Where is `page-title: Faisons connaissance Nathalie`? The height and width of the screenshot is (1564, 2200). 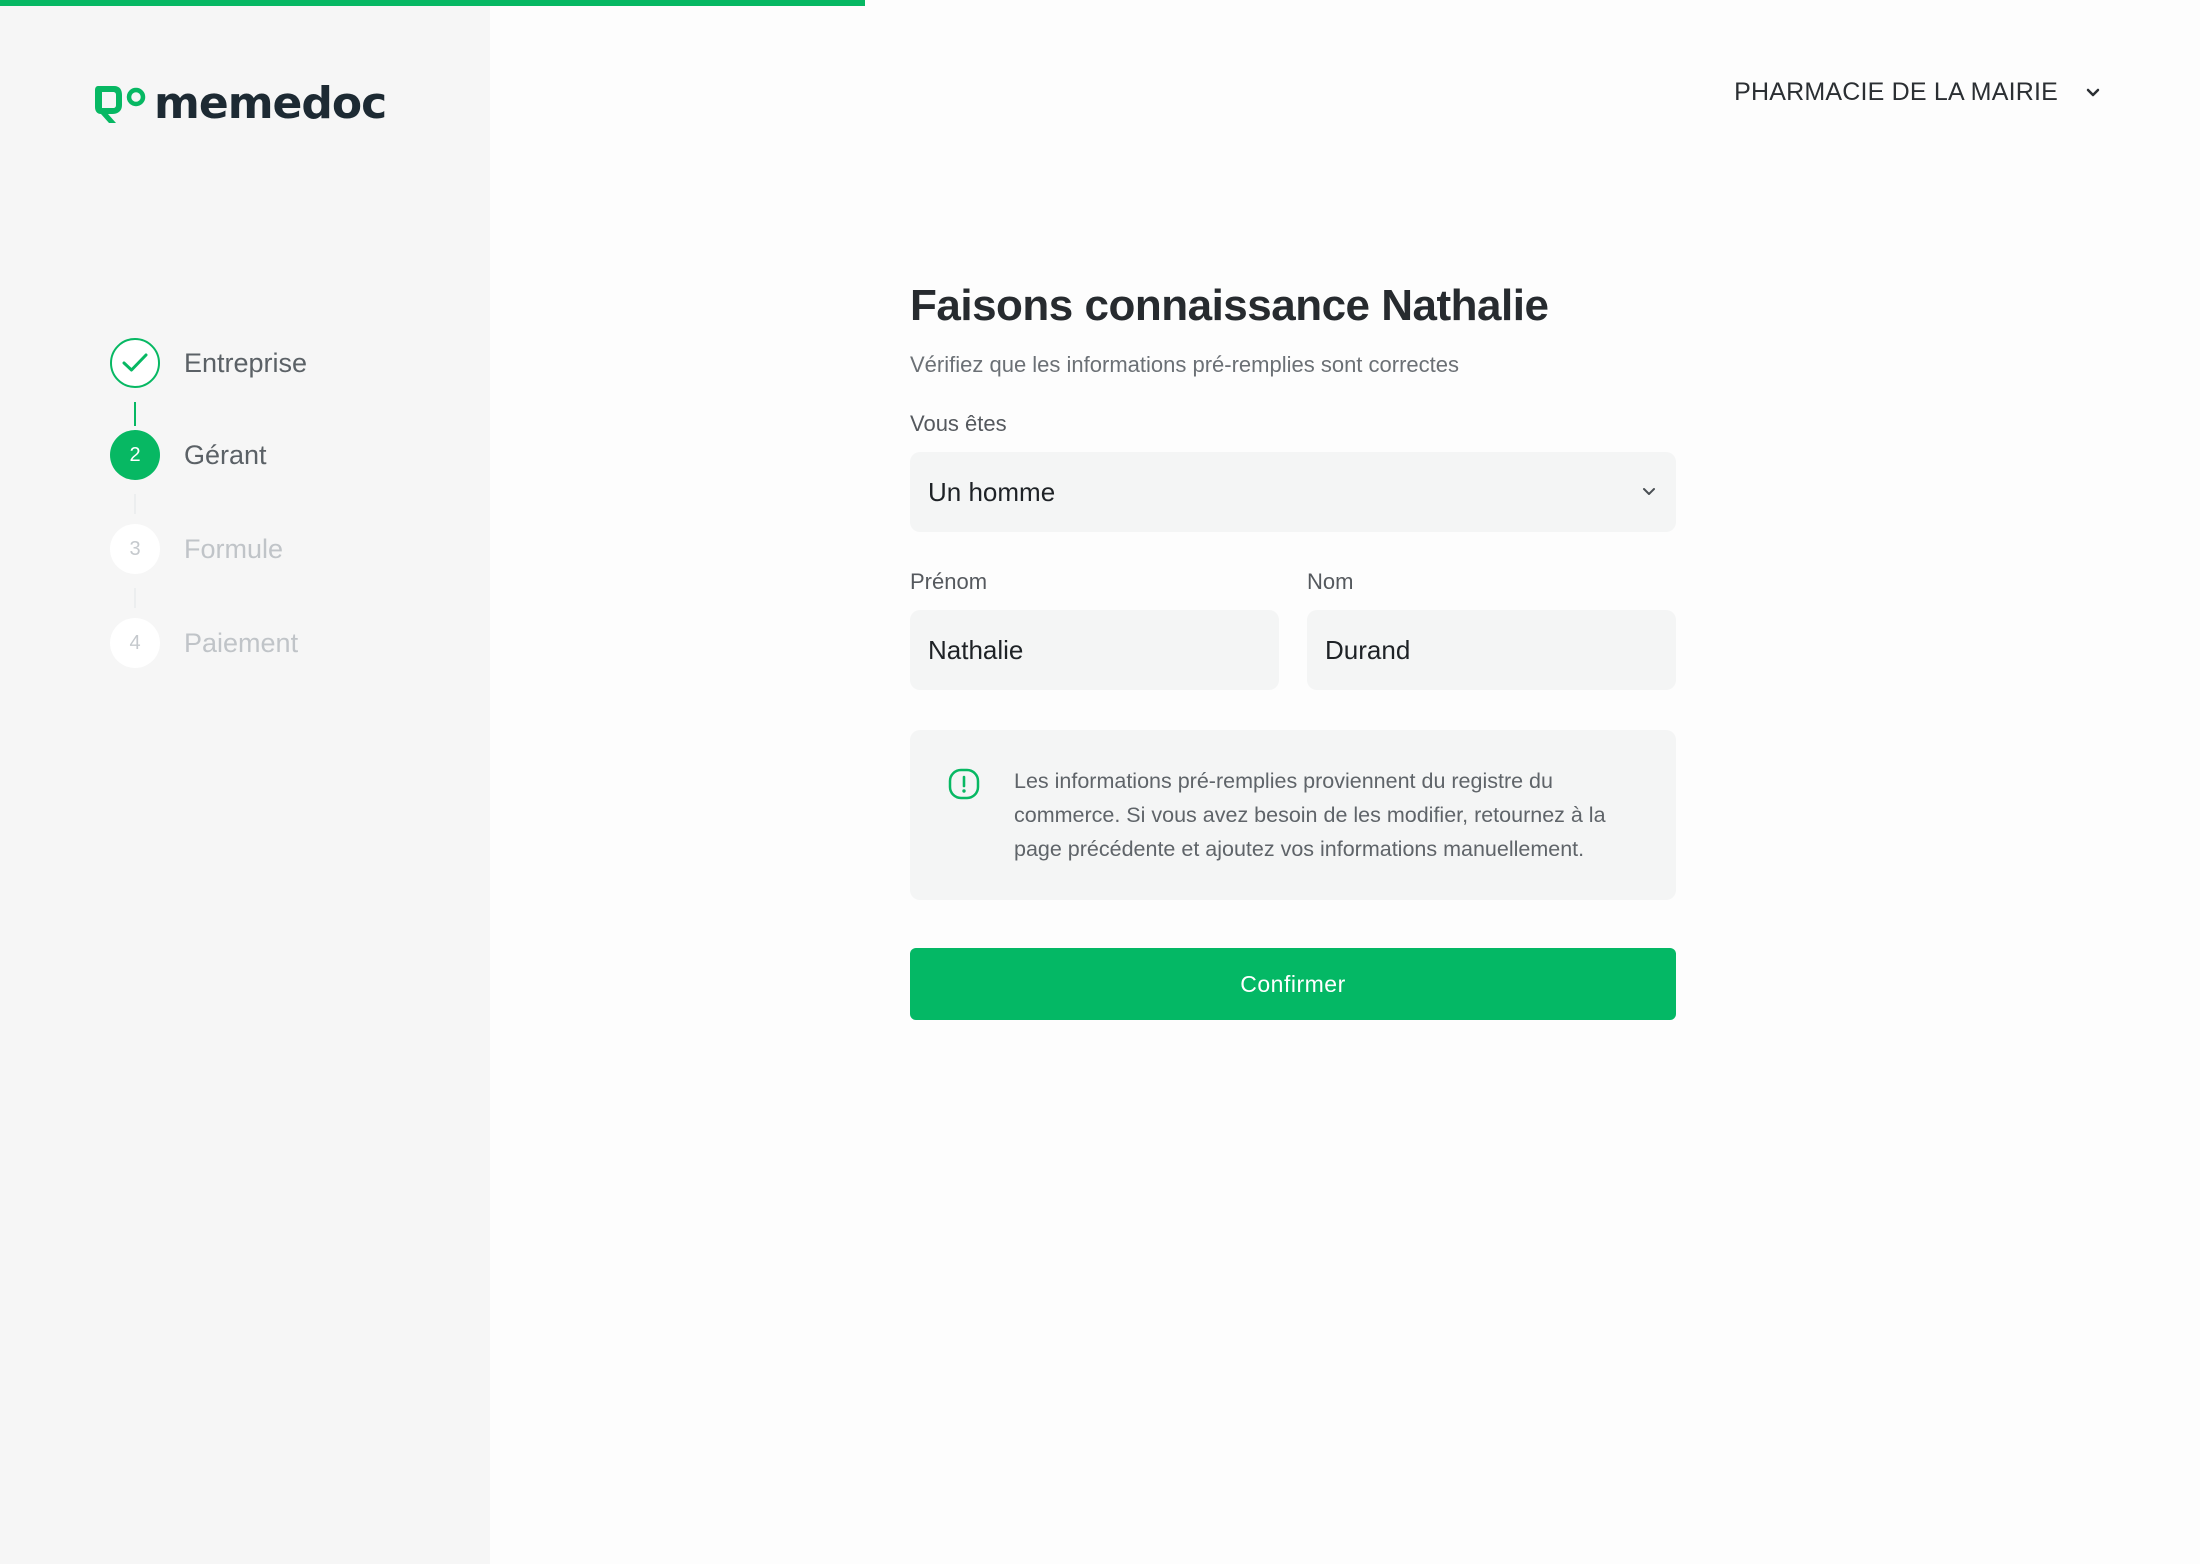
page-title: Faisons connaissance Nathalie is located at coordinates (1229, 305).